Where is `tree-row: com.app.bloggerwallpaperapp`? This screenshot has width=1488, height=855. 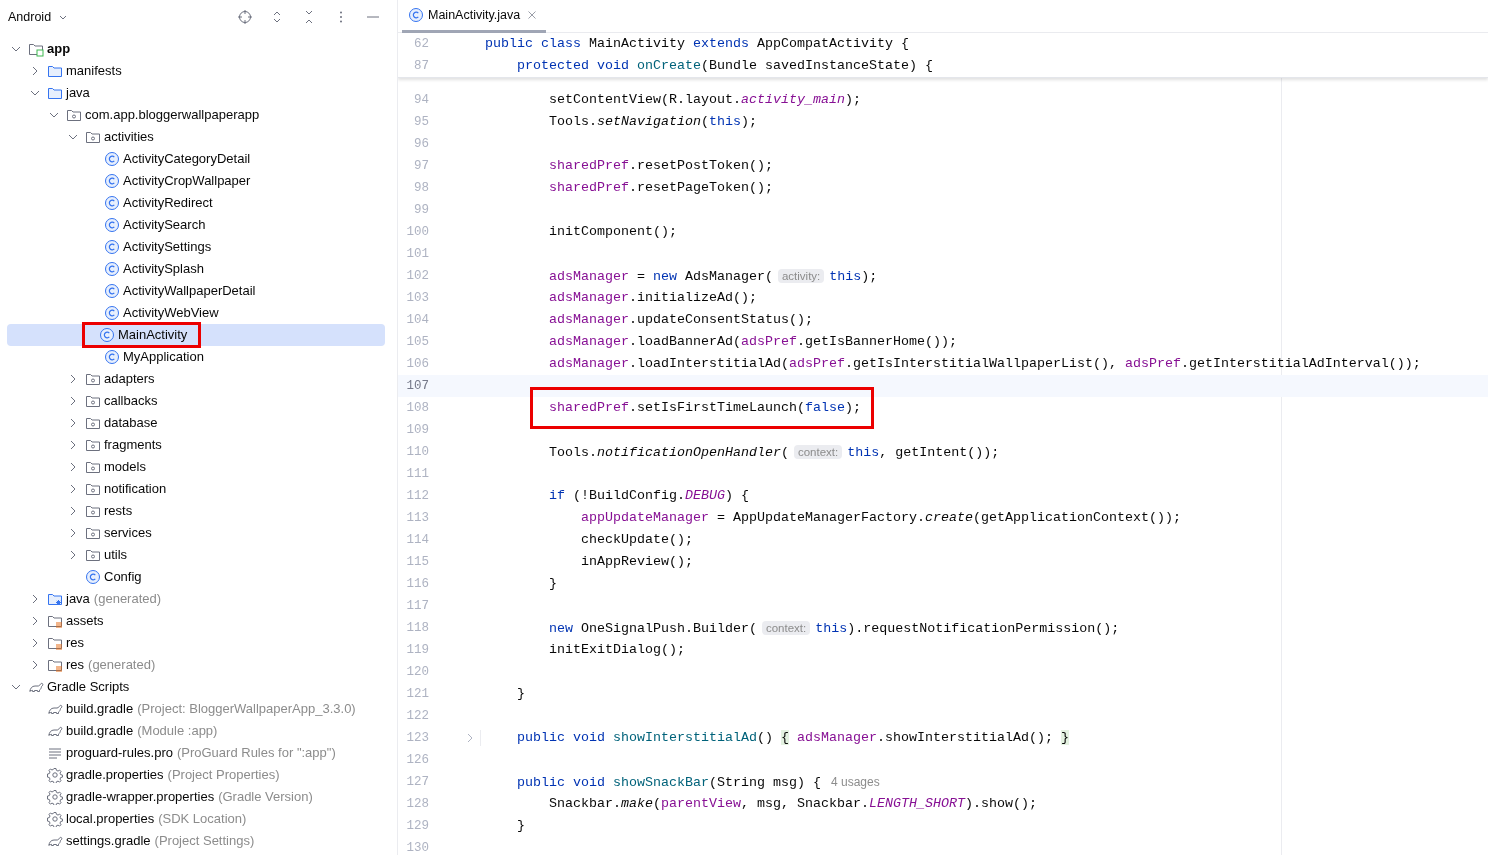
tree-row: com.app.bloggerwallpaperapp is located at coordinates (196, 115).